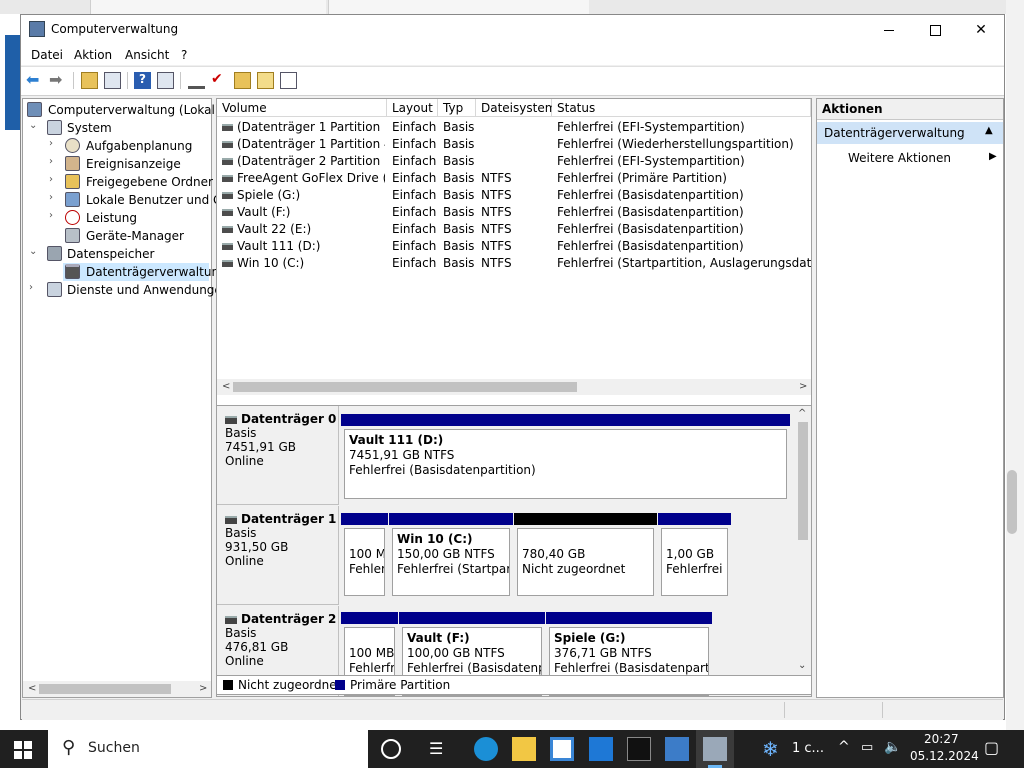 This screenshot has width=1024, height=768. Describe the element at coordinates (165, 80) in the screenshot. I see `properties-view-icon` at that location.